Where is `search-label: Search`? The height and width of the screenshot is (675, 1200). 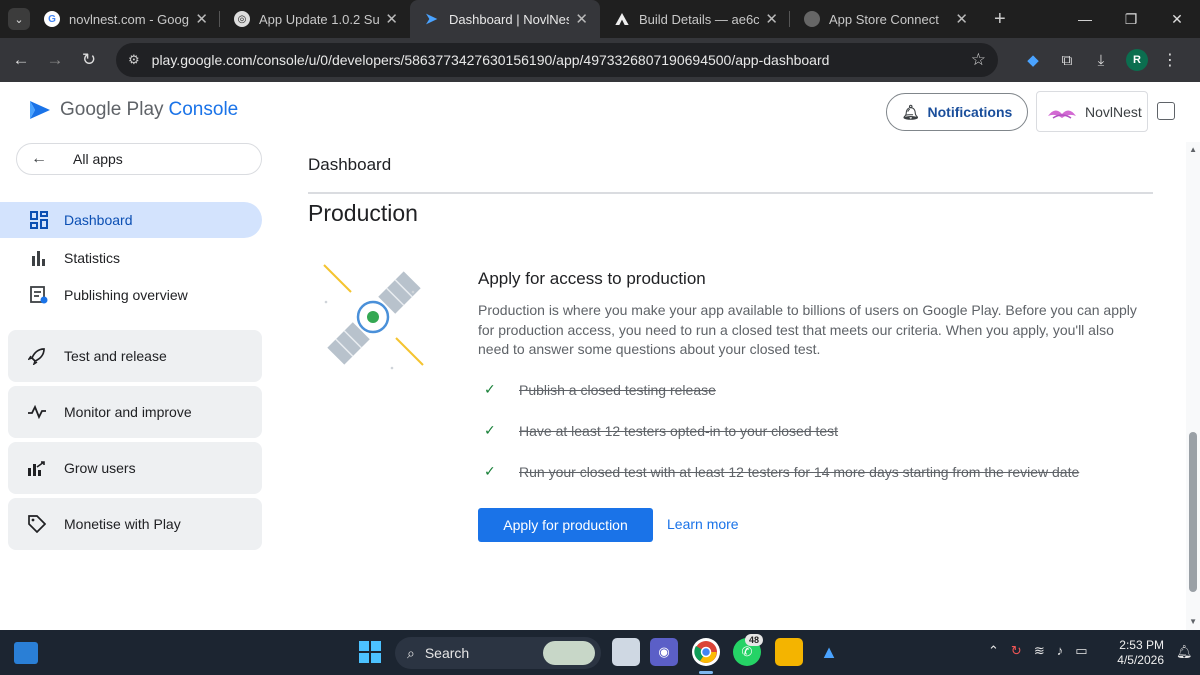 search-label: Search is located at coordinates (447, 653).